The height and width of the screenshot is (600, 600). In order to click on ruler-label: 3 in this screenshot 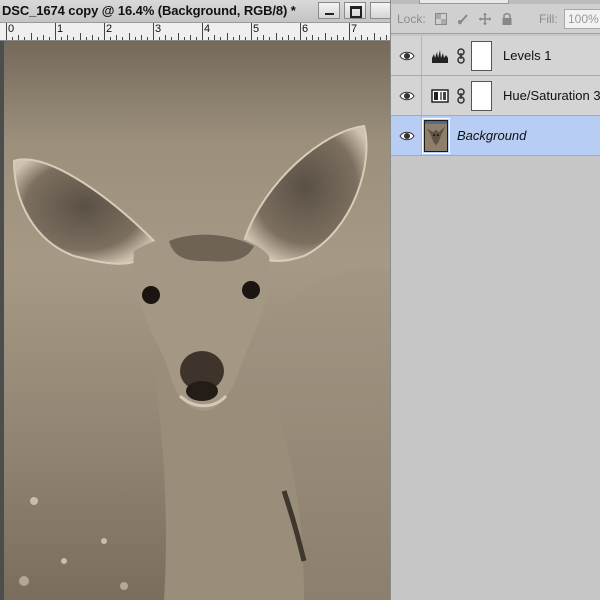, I will do `click(158, 29)`.